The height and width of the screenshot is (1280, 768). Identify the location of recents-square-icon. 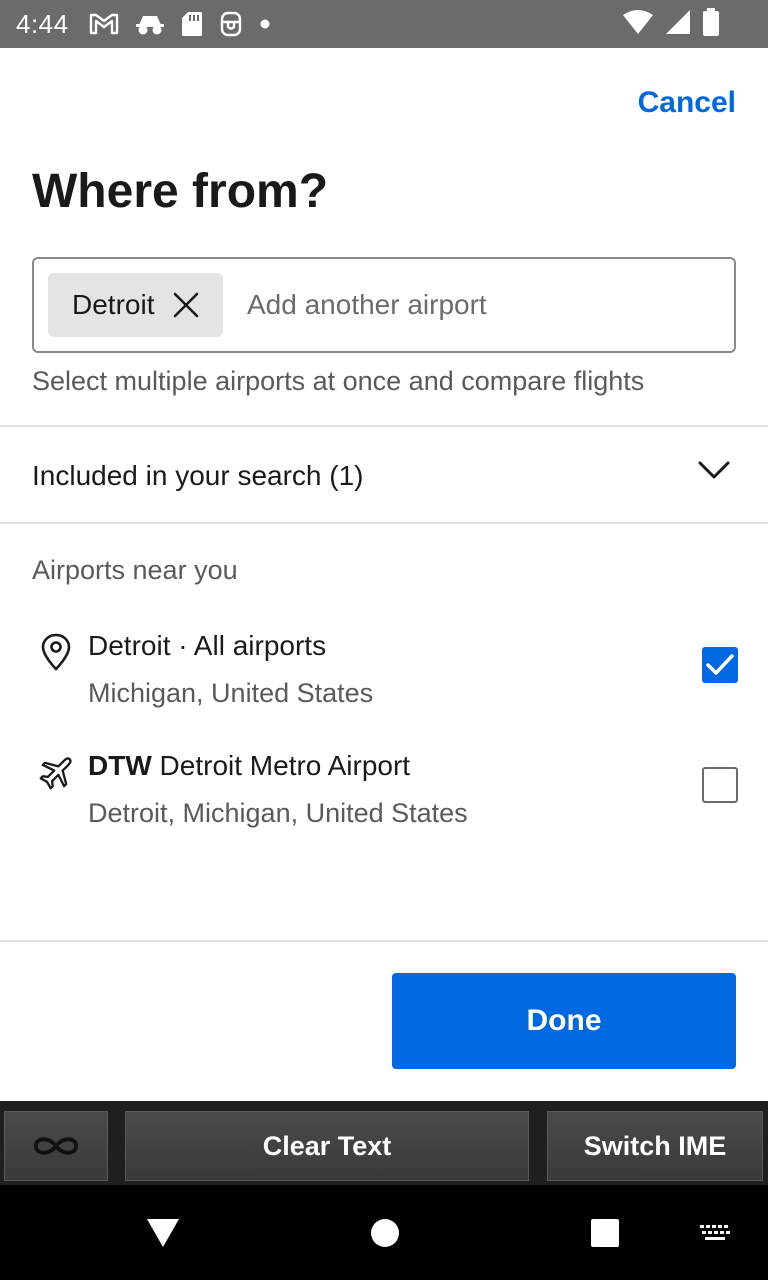
(605, 1232).